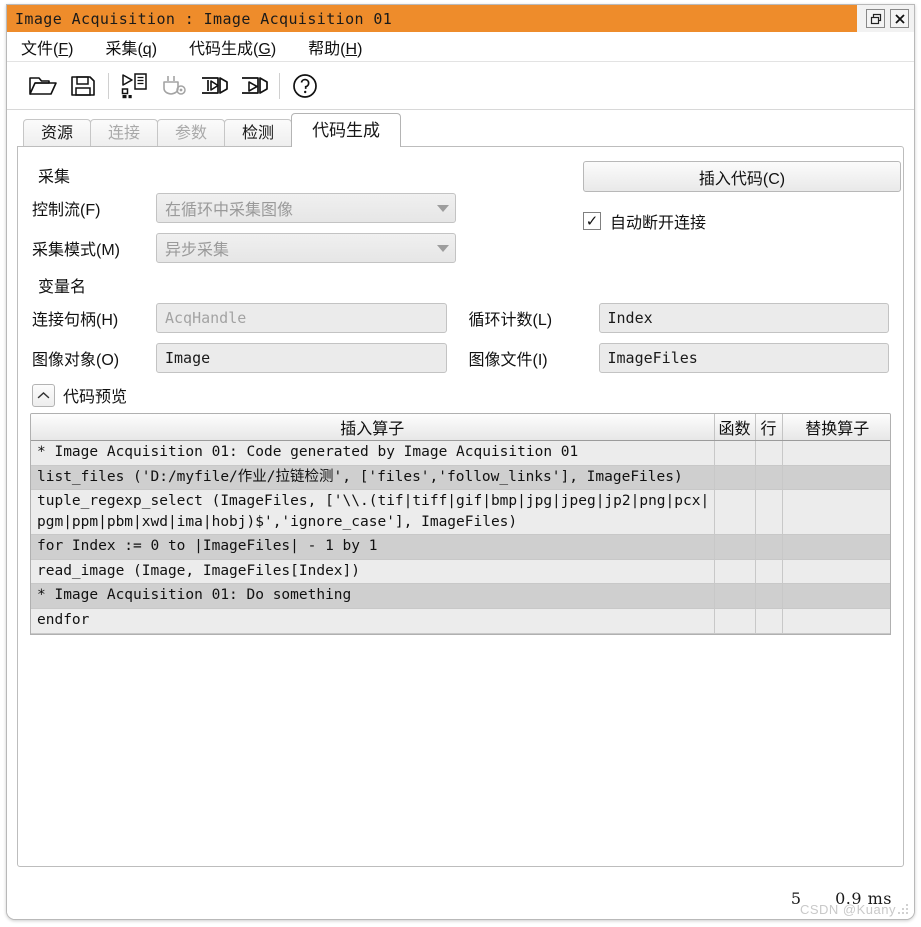 This screenshot has width=921, height=927. Describe the element at coordinates (796, 898) in the screenshot. I see `status-count: 5` at that location.